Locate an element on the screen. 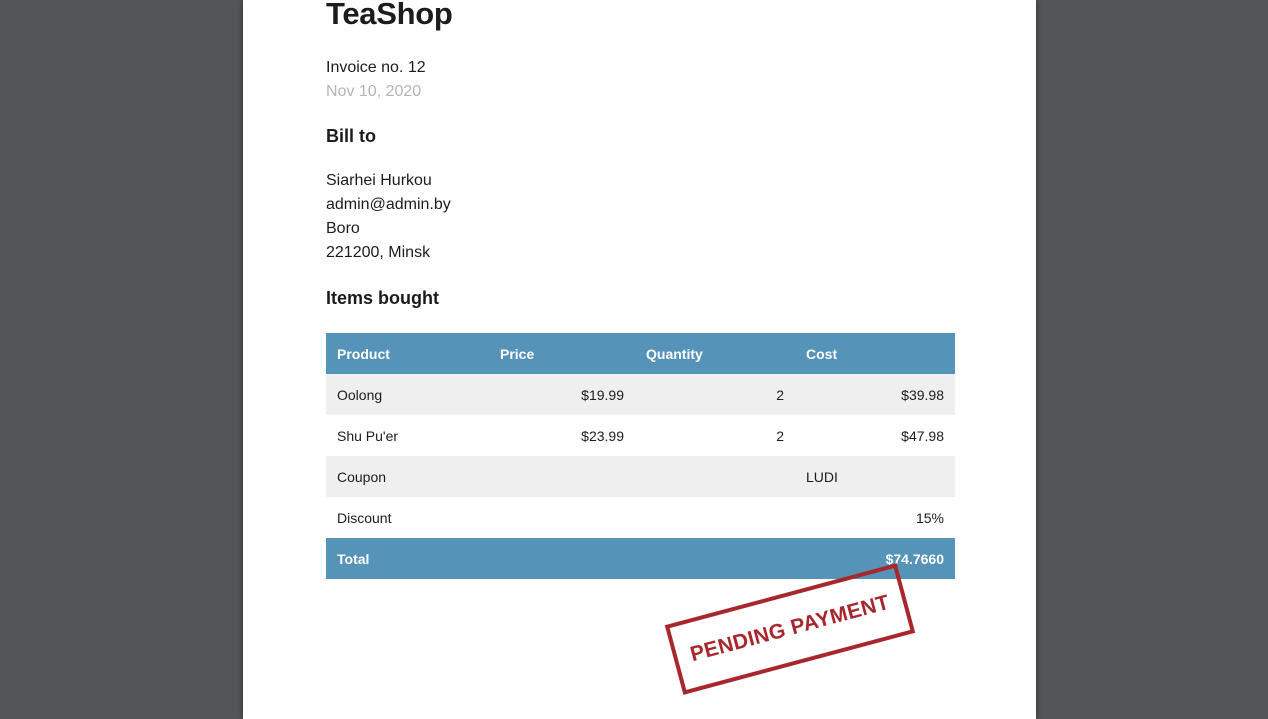 The height and width of the screenshot is (719, 1268). column-header-cost: Cost is located at coordinates (875, 353).